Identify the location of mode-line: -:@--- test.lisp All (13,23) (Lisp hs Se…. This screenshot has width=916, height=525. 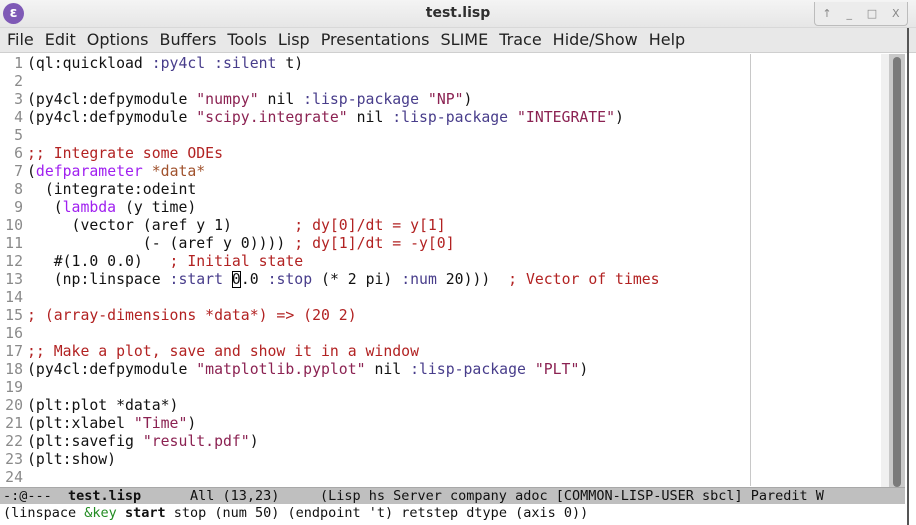
(452, 495).